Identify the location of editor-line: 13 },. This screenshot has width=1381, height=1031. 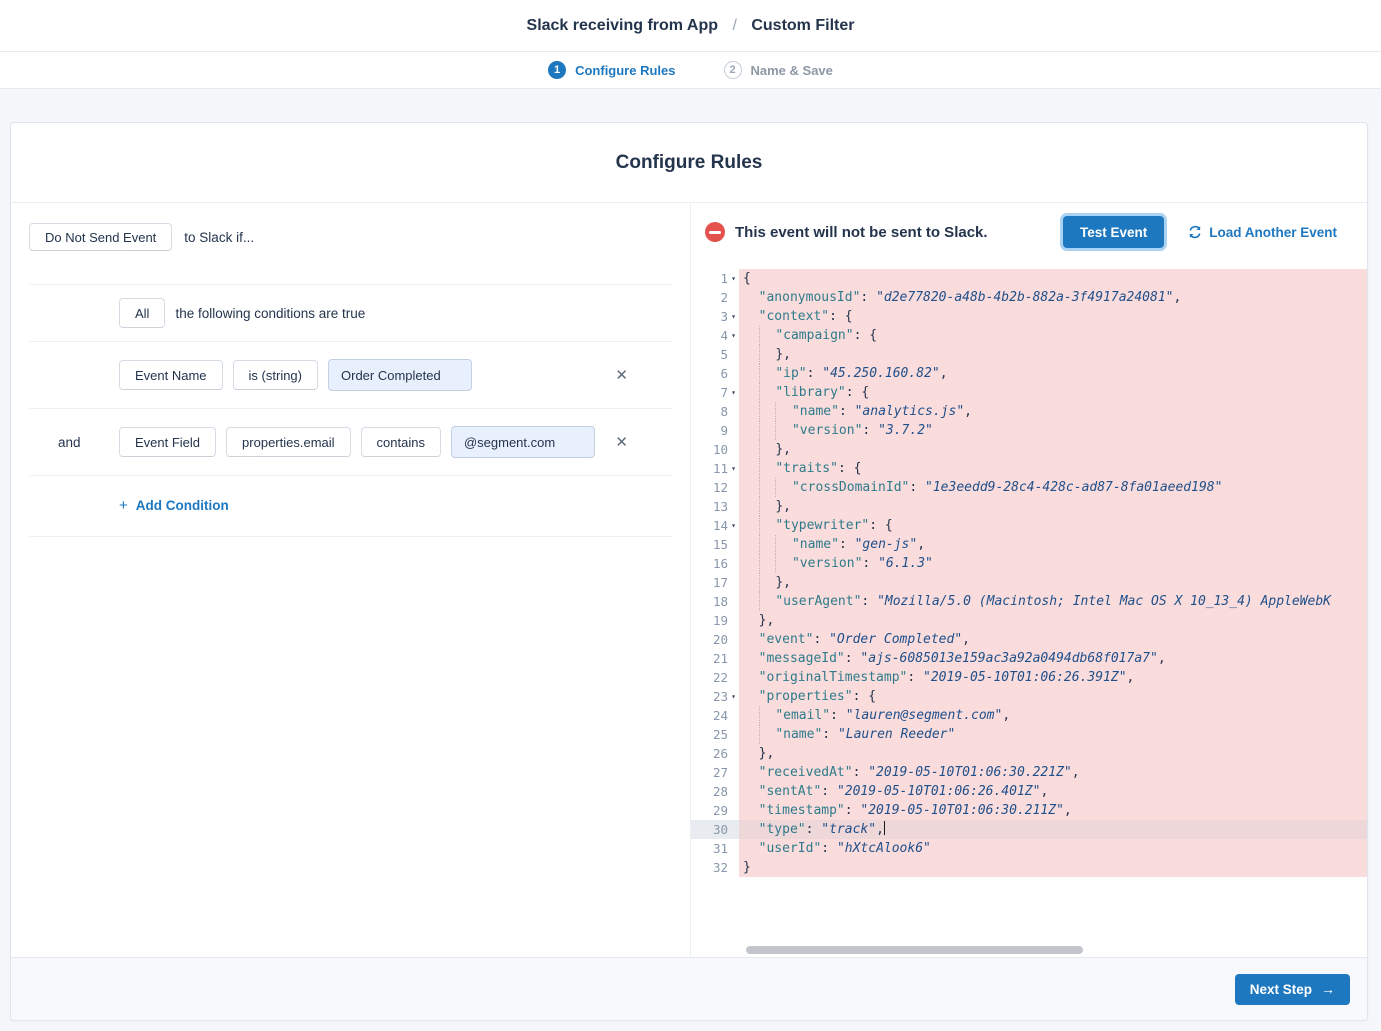
(1029, 506).